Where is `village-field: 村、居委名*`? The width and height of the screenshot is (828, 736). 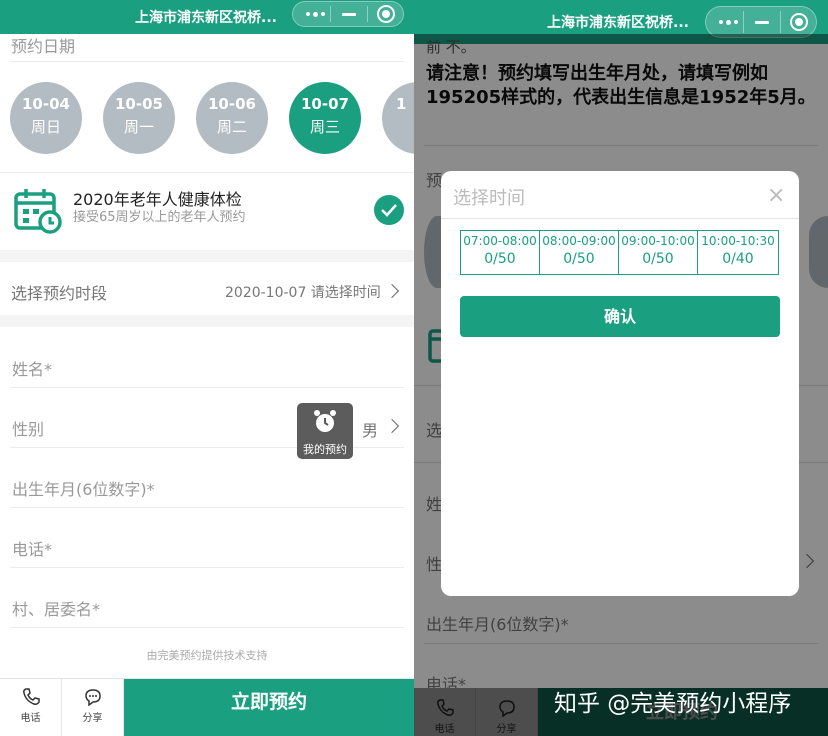
village-field: 村、居委名* is located at coordinates (56, 608).